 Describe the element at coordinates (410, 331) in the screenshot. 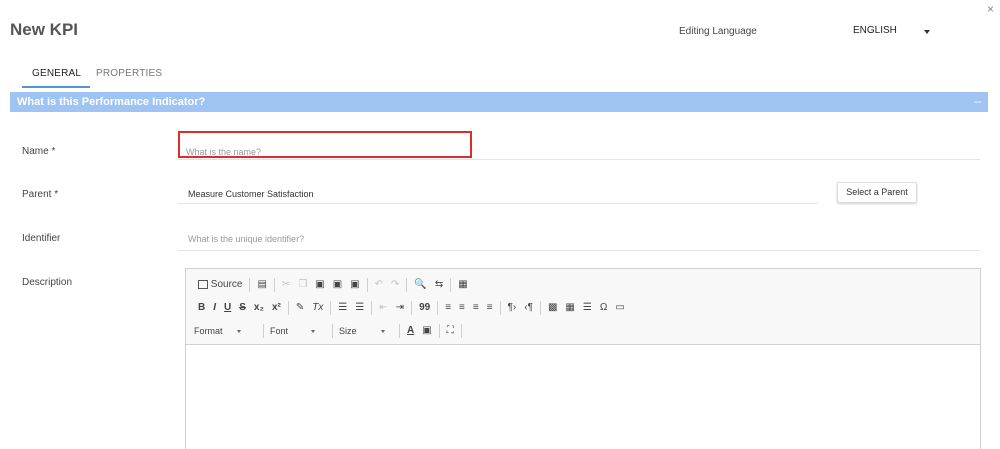

I see `text-color-button: A` at that location.